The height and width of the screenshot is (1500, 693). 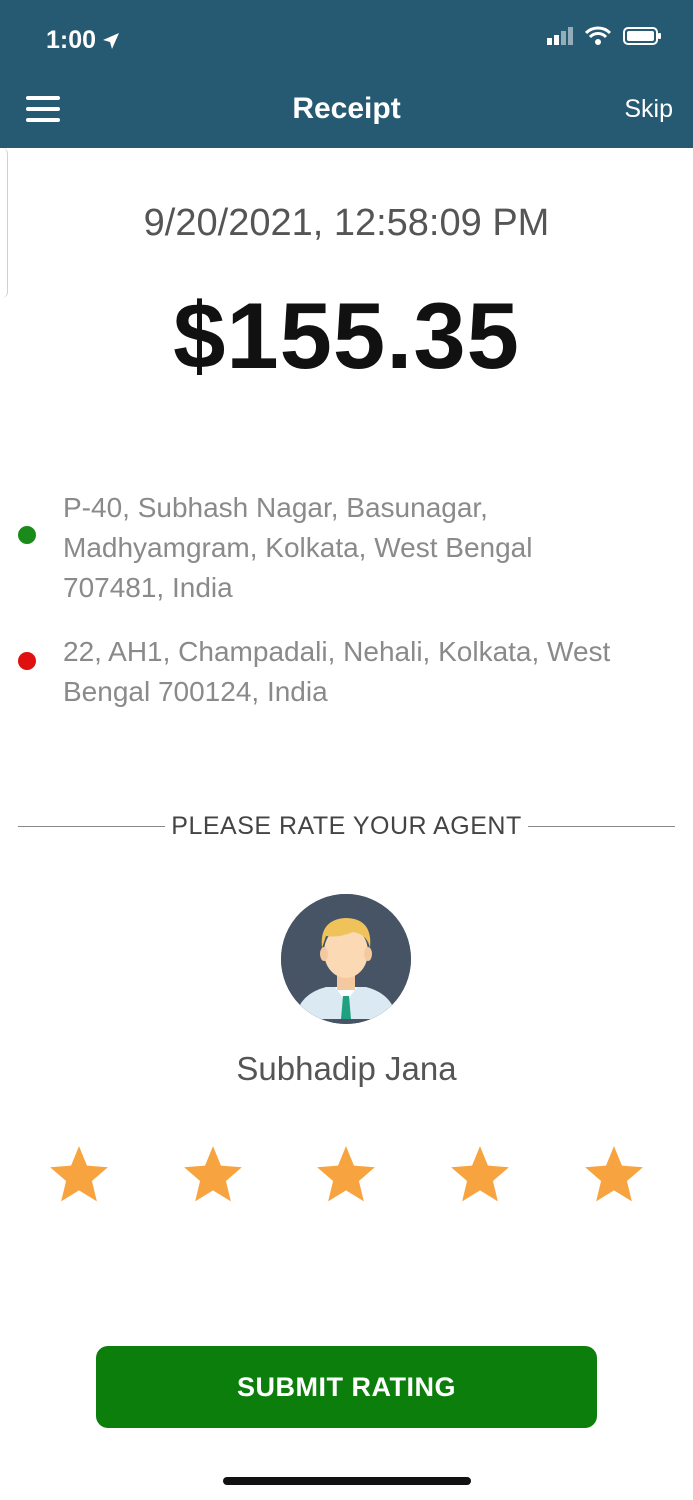 I want to click on home-indicator, so click(x=347, y=1481).